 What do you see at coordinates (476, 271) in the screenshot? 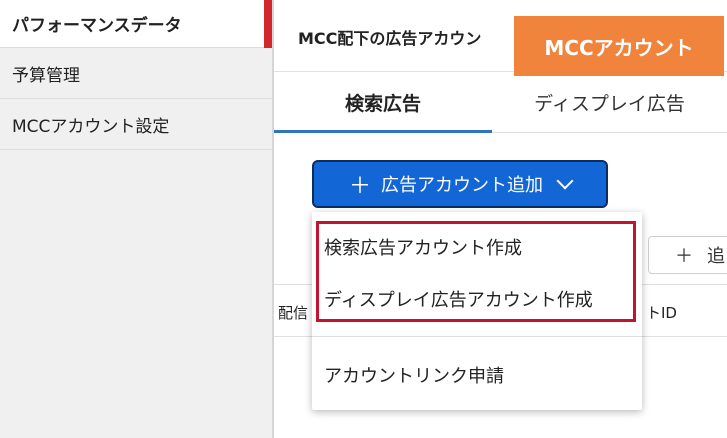
I see `highlight-box` at bounding box center [476, 271].